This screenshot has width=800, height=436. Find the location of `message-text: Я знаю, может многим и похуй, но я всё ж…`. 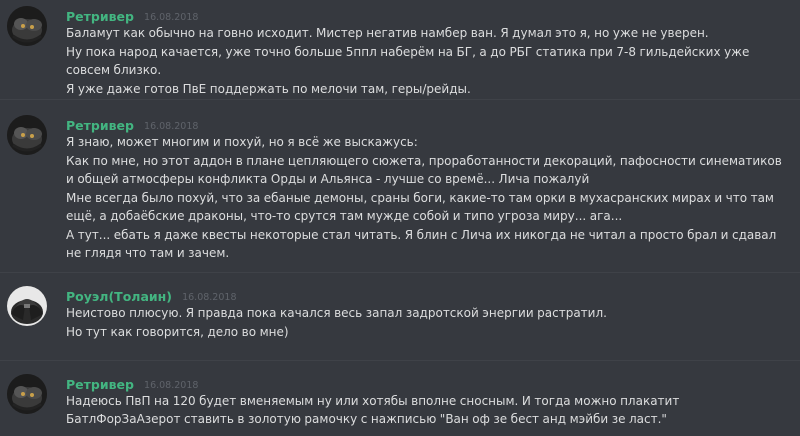

message-text: Я знаю, может многим и похуй, но я всё ж… is located at coordinates (242, 142).